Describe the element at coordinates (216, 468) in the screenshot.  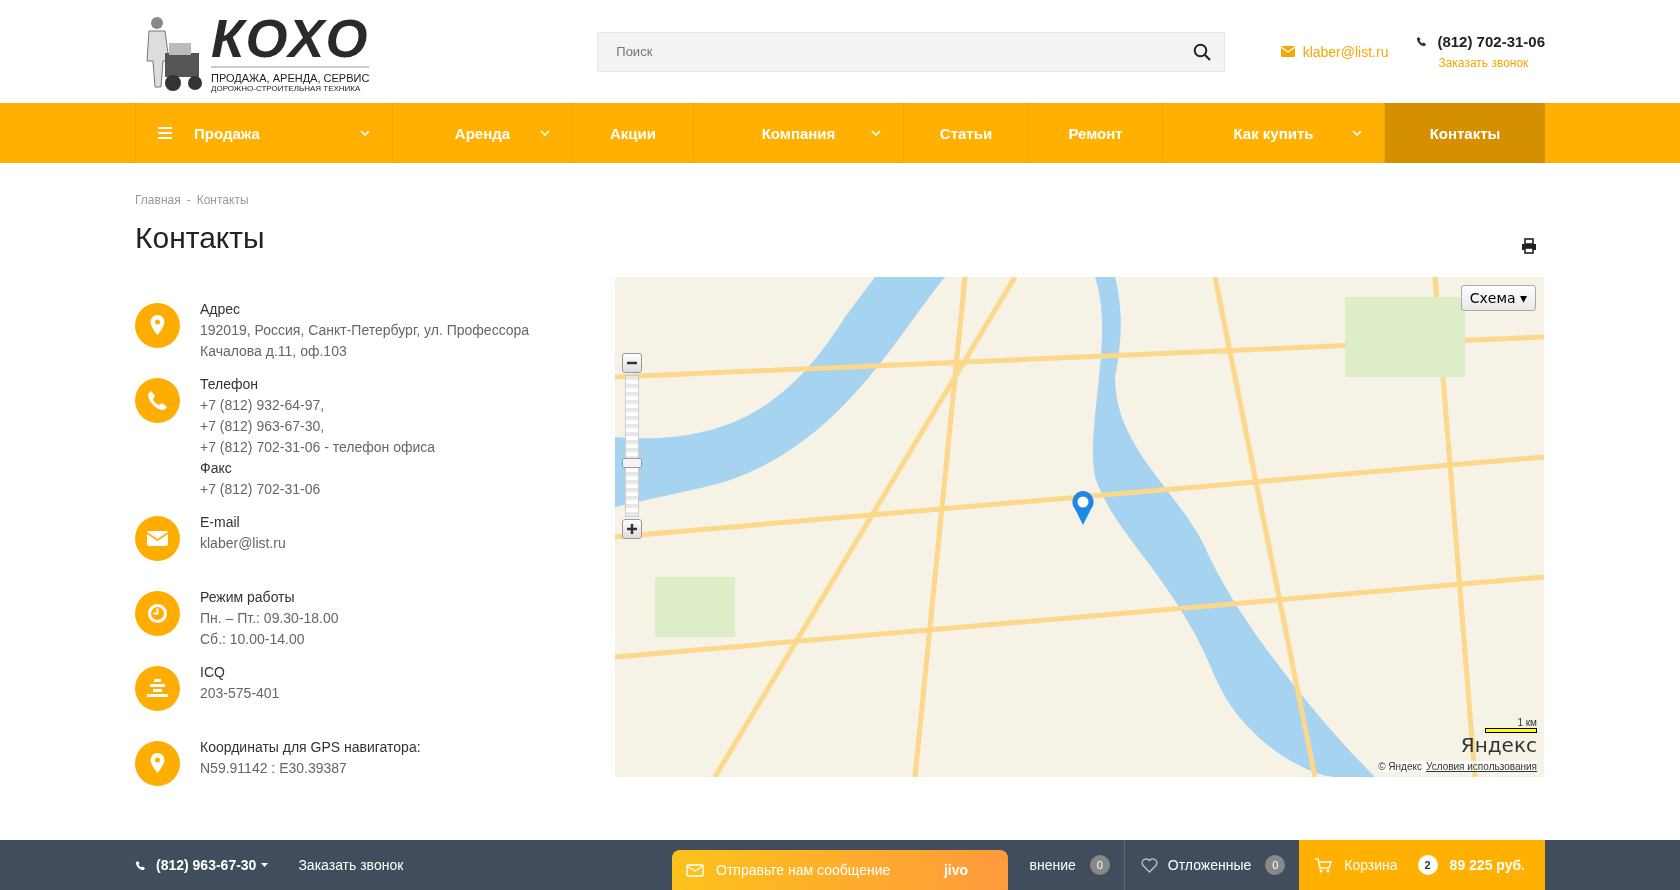
I see `contact-label: Факс` at that location.